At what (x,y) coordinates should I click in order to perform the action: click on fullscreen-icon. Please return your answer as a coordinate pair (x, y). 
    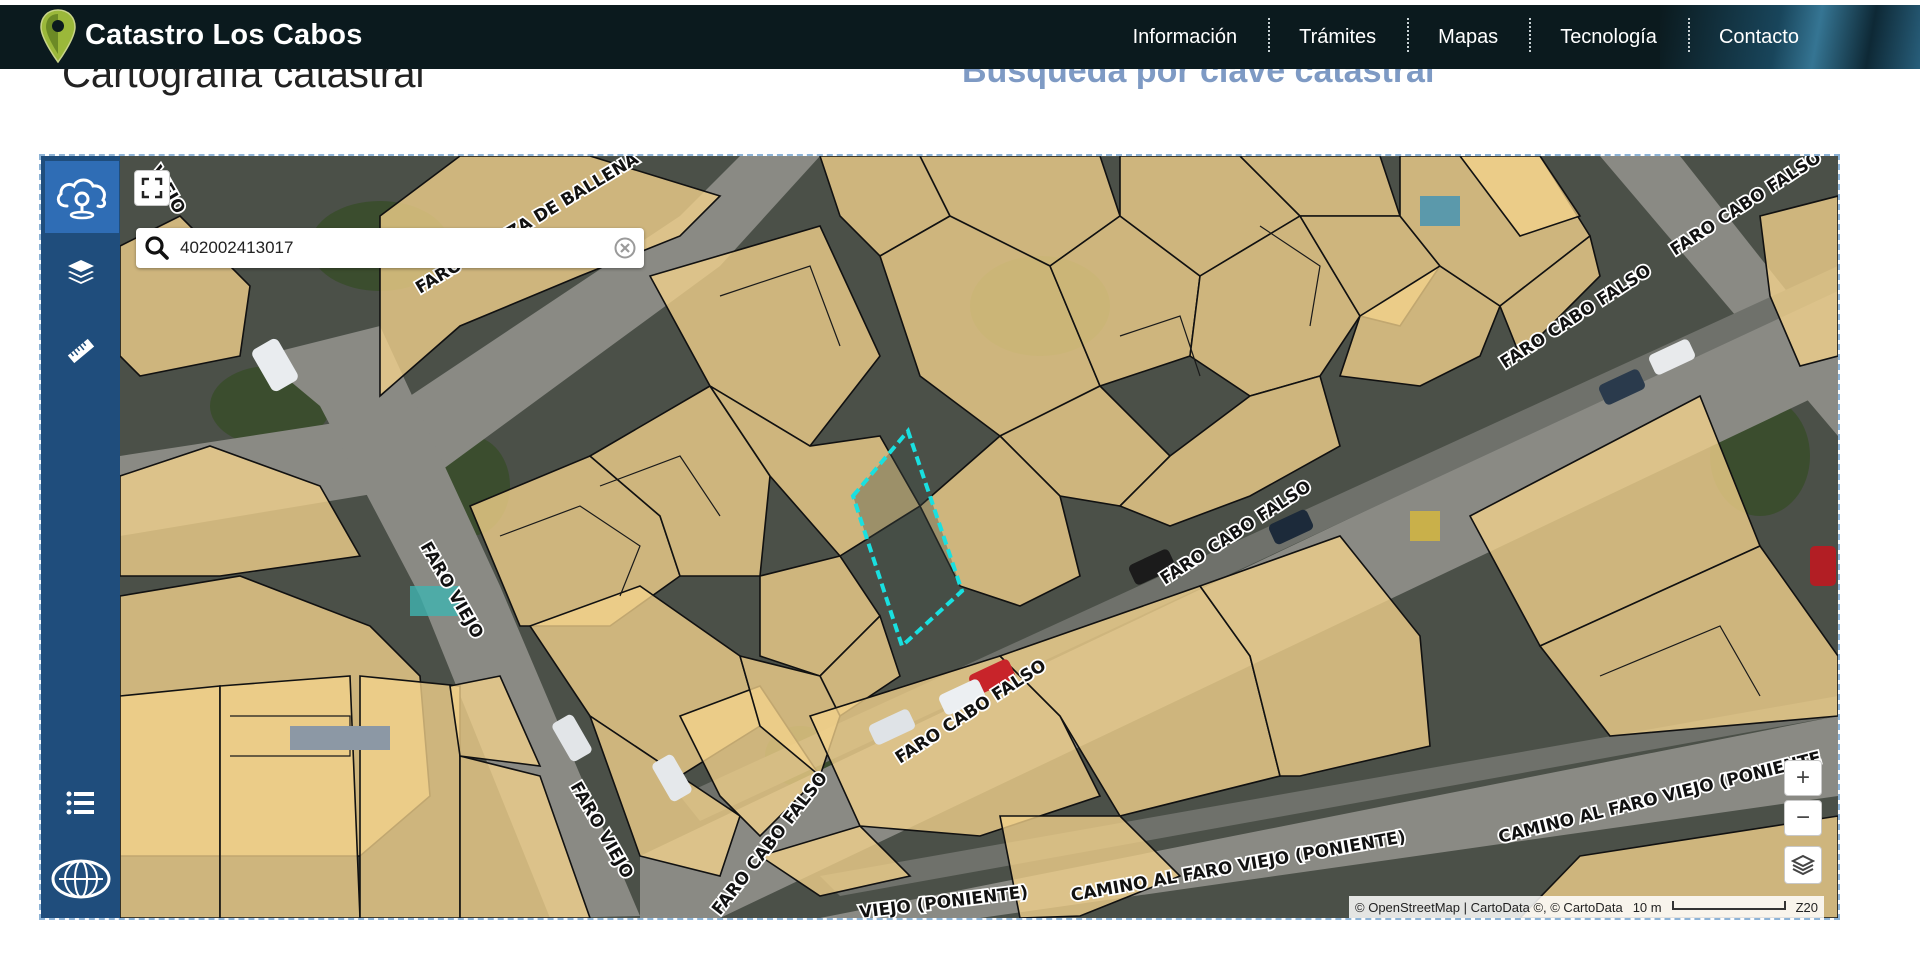
    Looking at the image, I should click on (152, 188).